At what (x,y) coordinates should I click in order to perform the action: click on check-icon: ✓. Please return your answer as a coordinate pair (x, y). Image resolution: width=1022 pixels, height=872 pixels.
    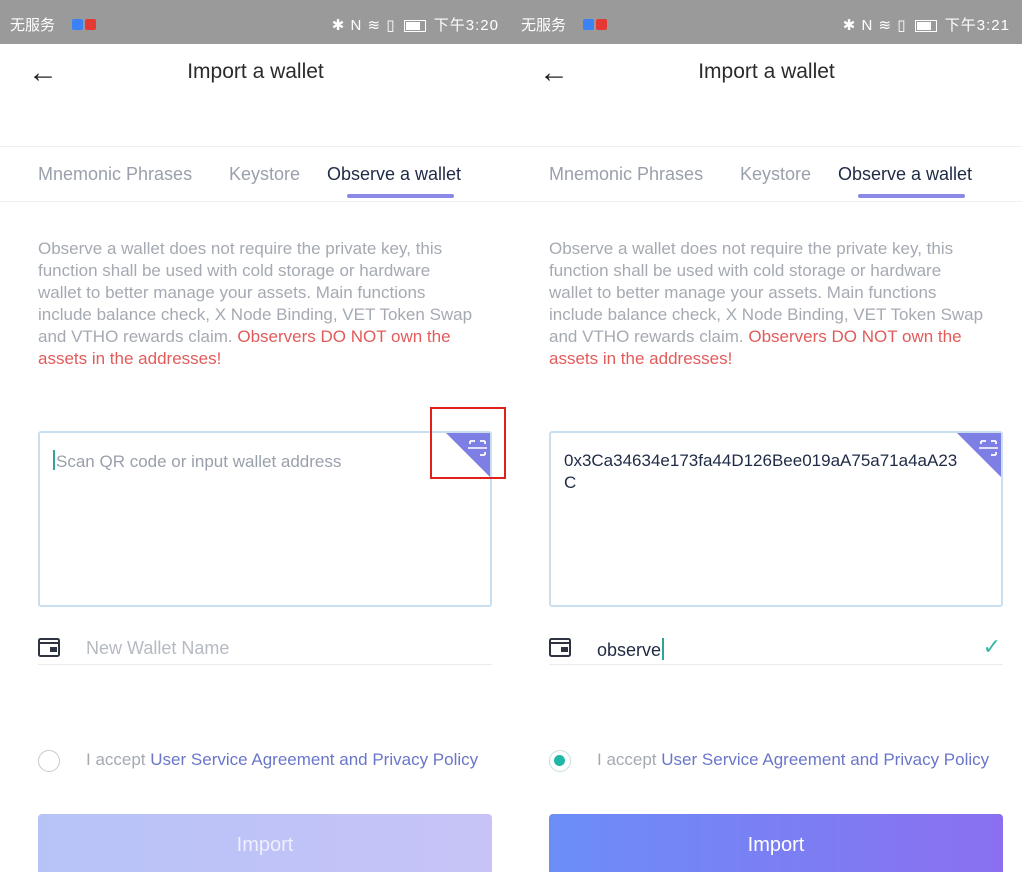
    Looking at the image, I should click on (991, 646).